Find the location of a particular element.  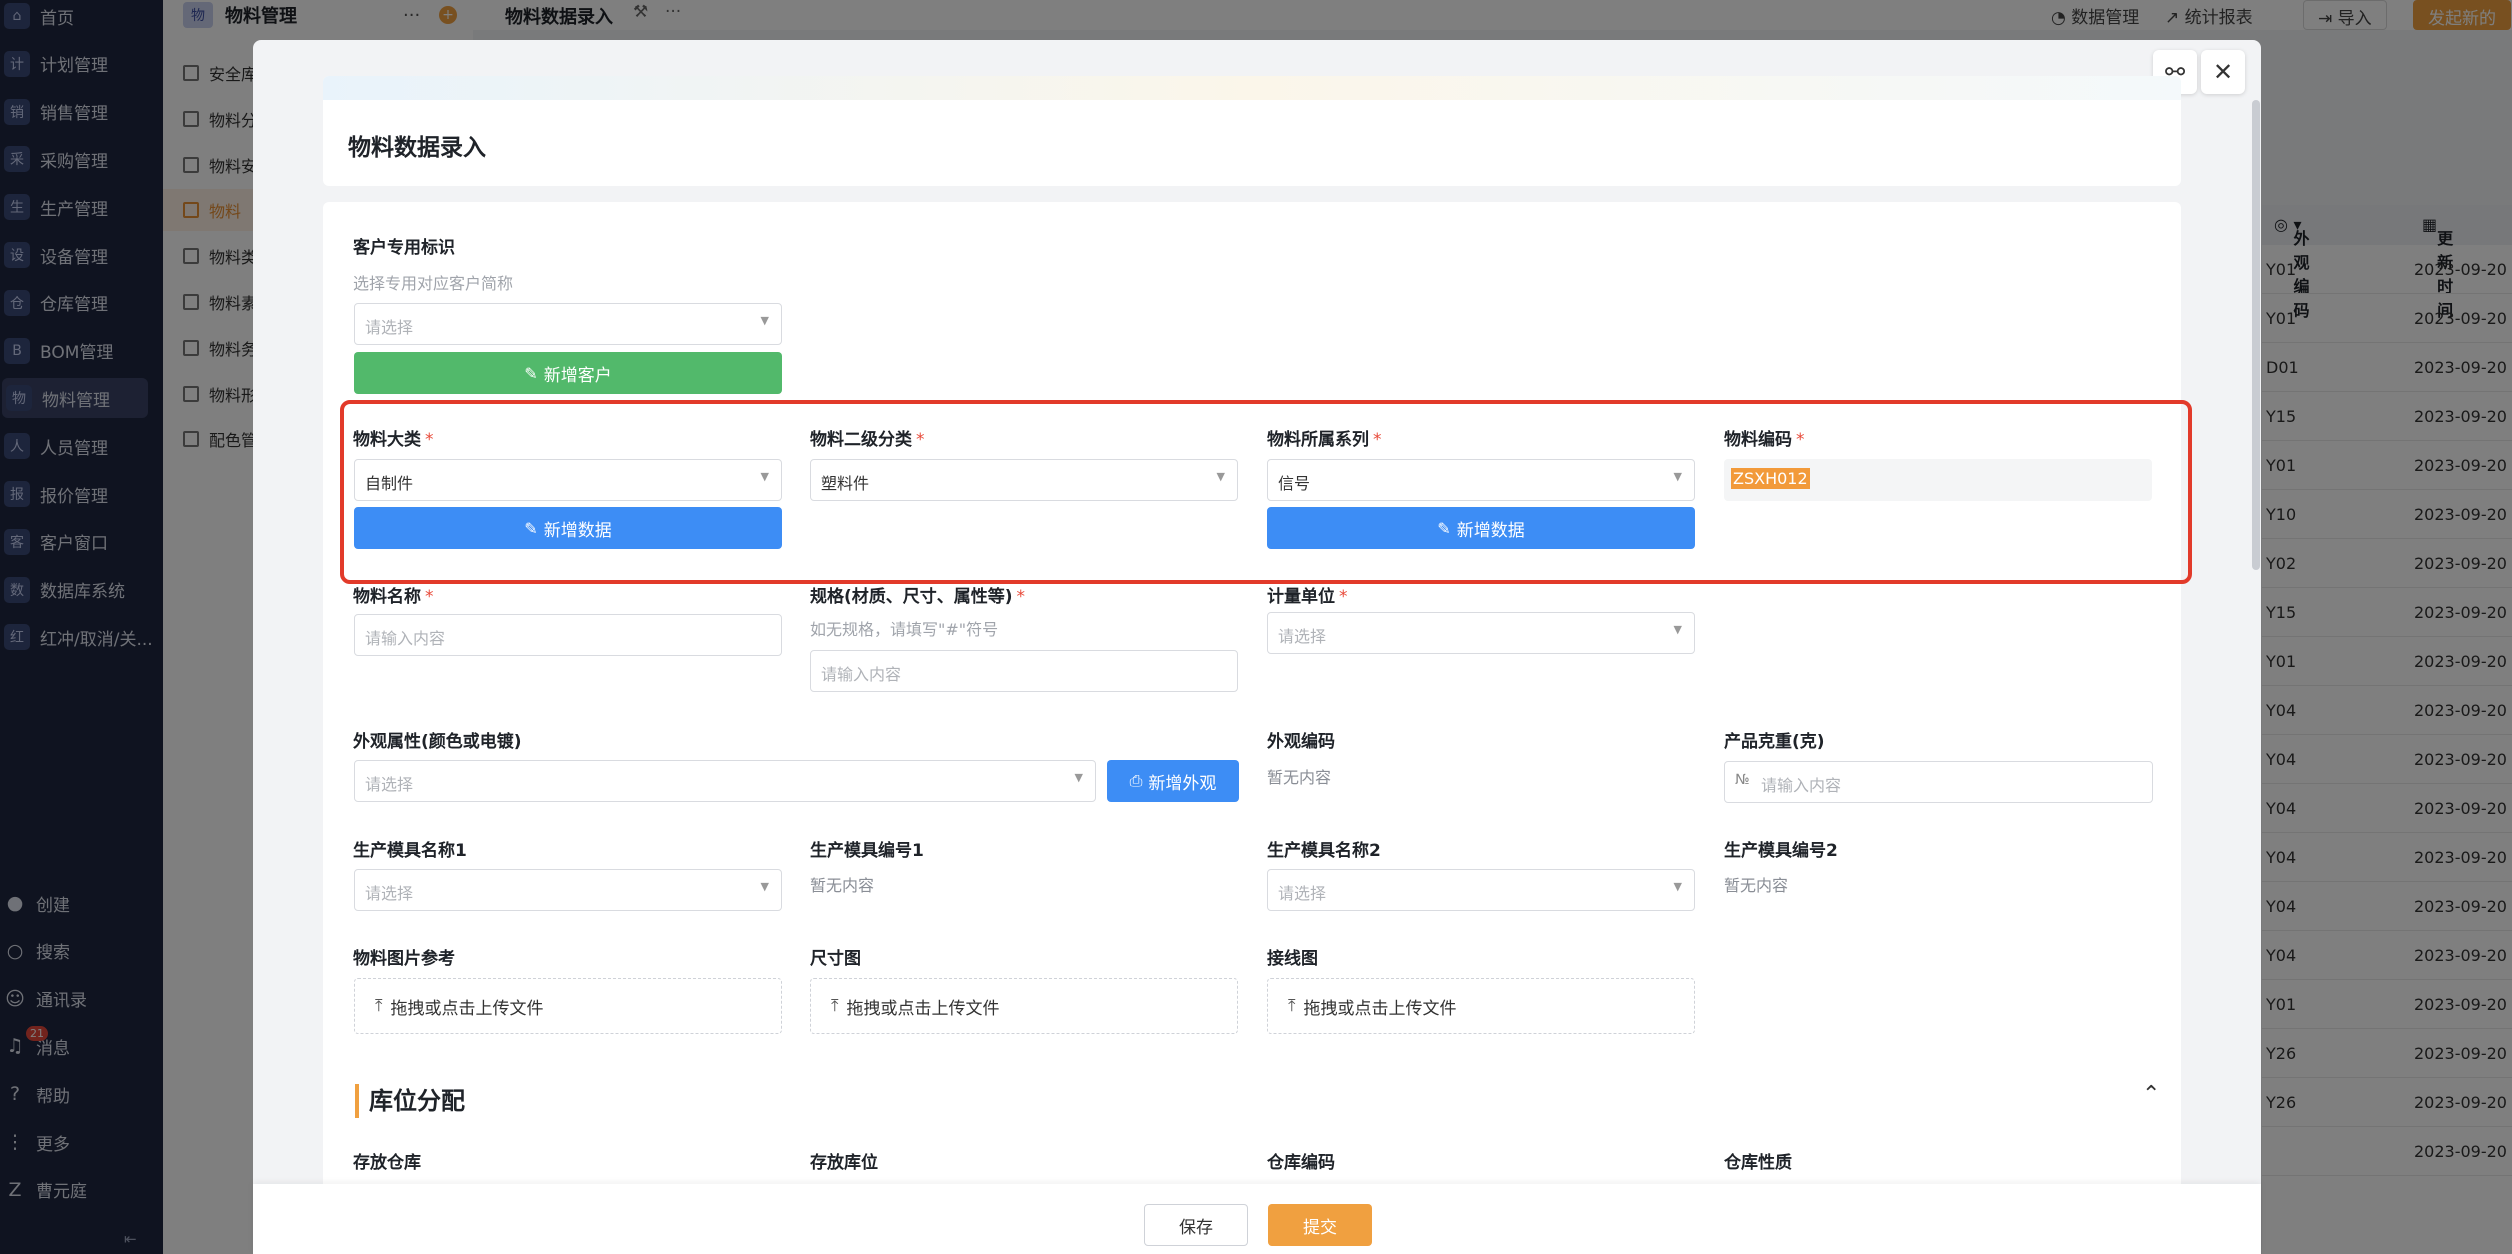

save-button: 保存 is located at coordinates (1196, 1225).